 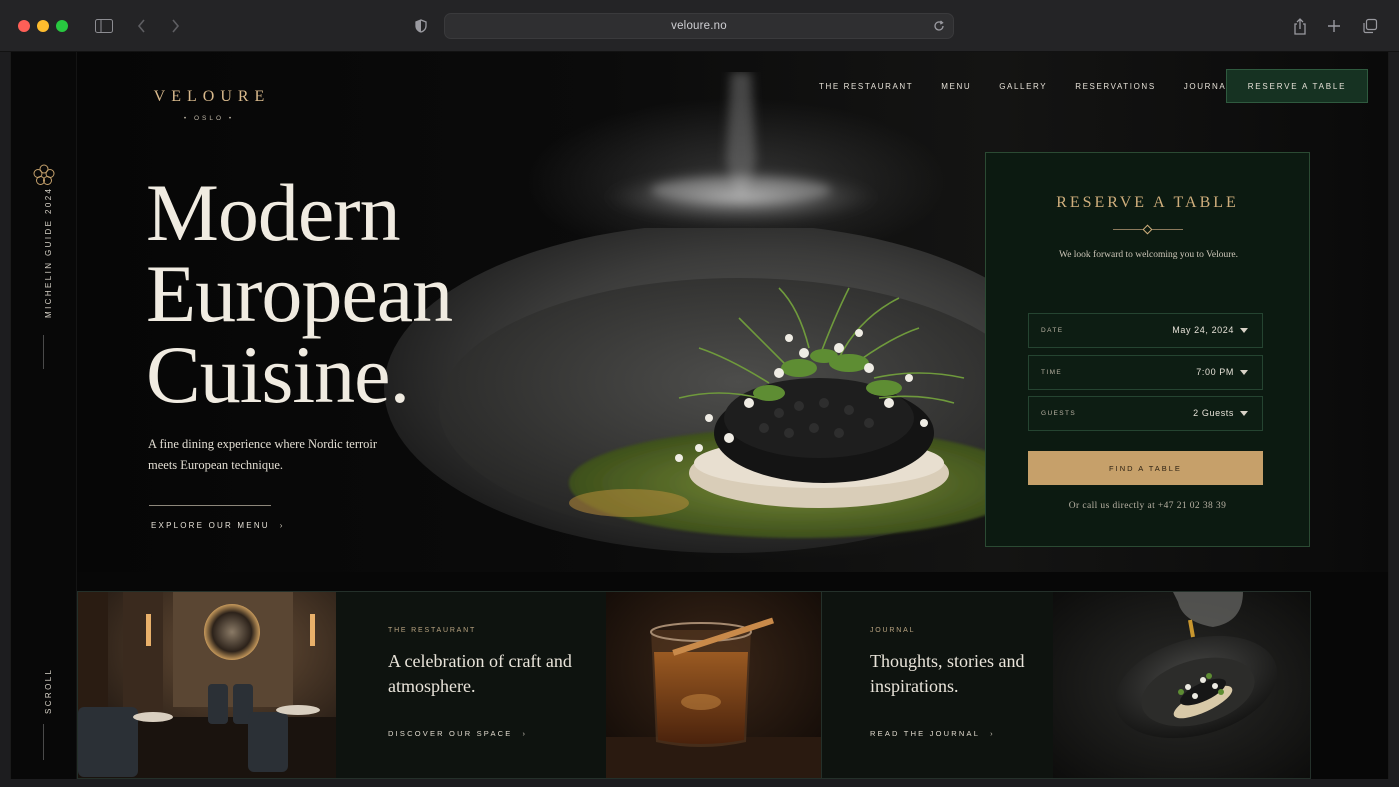 What do you see at coordinates (48, 252) in the screenshot?
I see `michelin-badge-text: MICHELIN GUIDE 2024` at bounding box center [48, 252].